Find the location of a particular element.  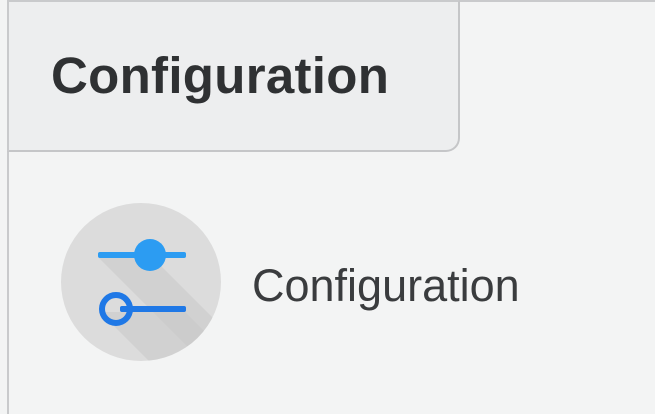

configuration-item-label: Configuration is located at coordinates (386, 285).